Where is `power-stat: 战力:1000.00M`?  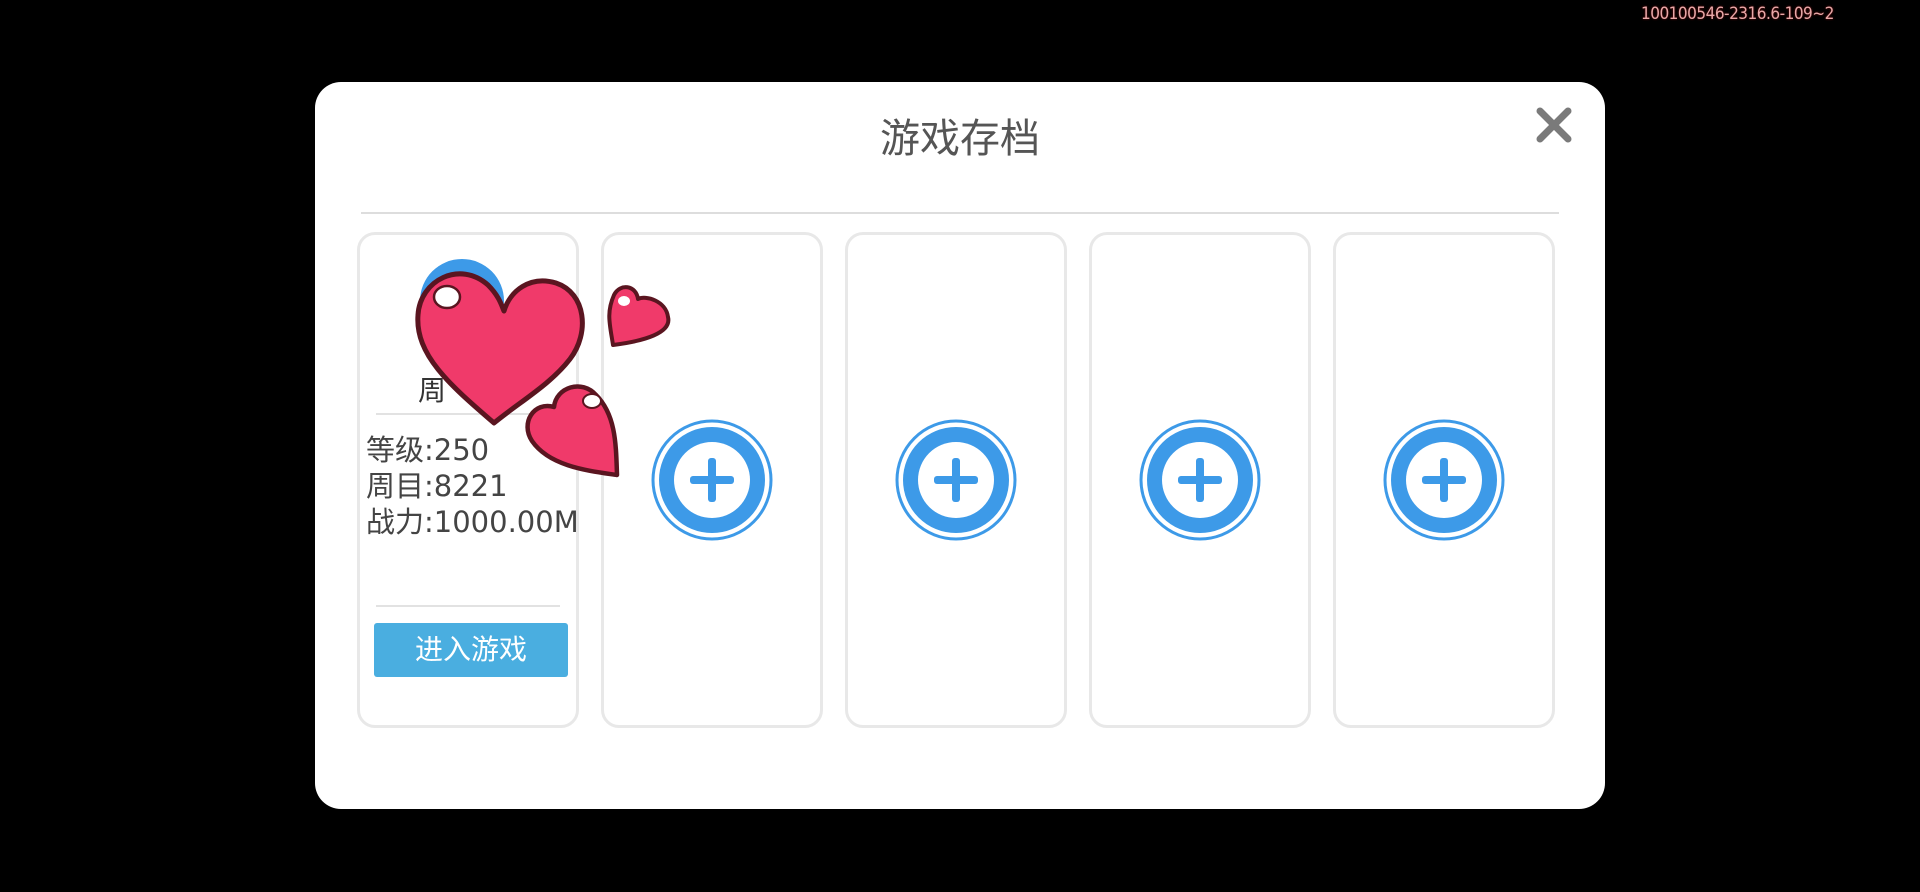 power-stat: 战力:1000.00M is located at coordinates (472, 522).